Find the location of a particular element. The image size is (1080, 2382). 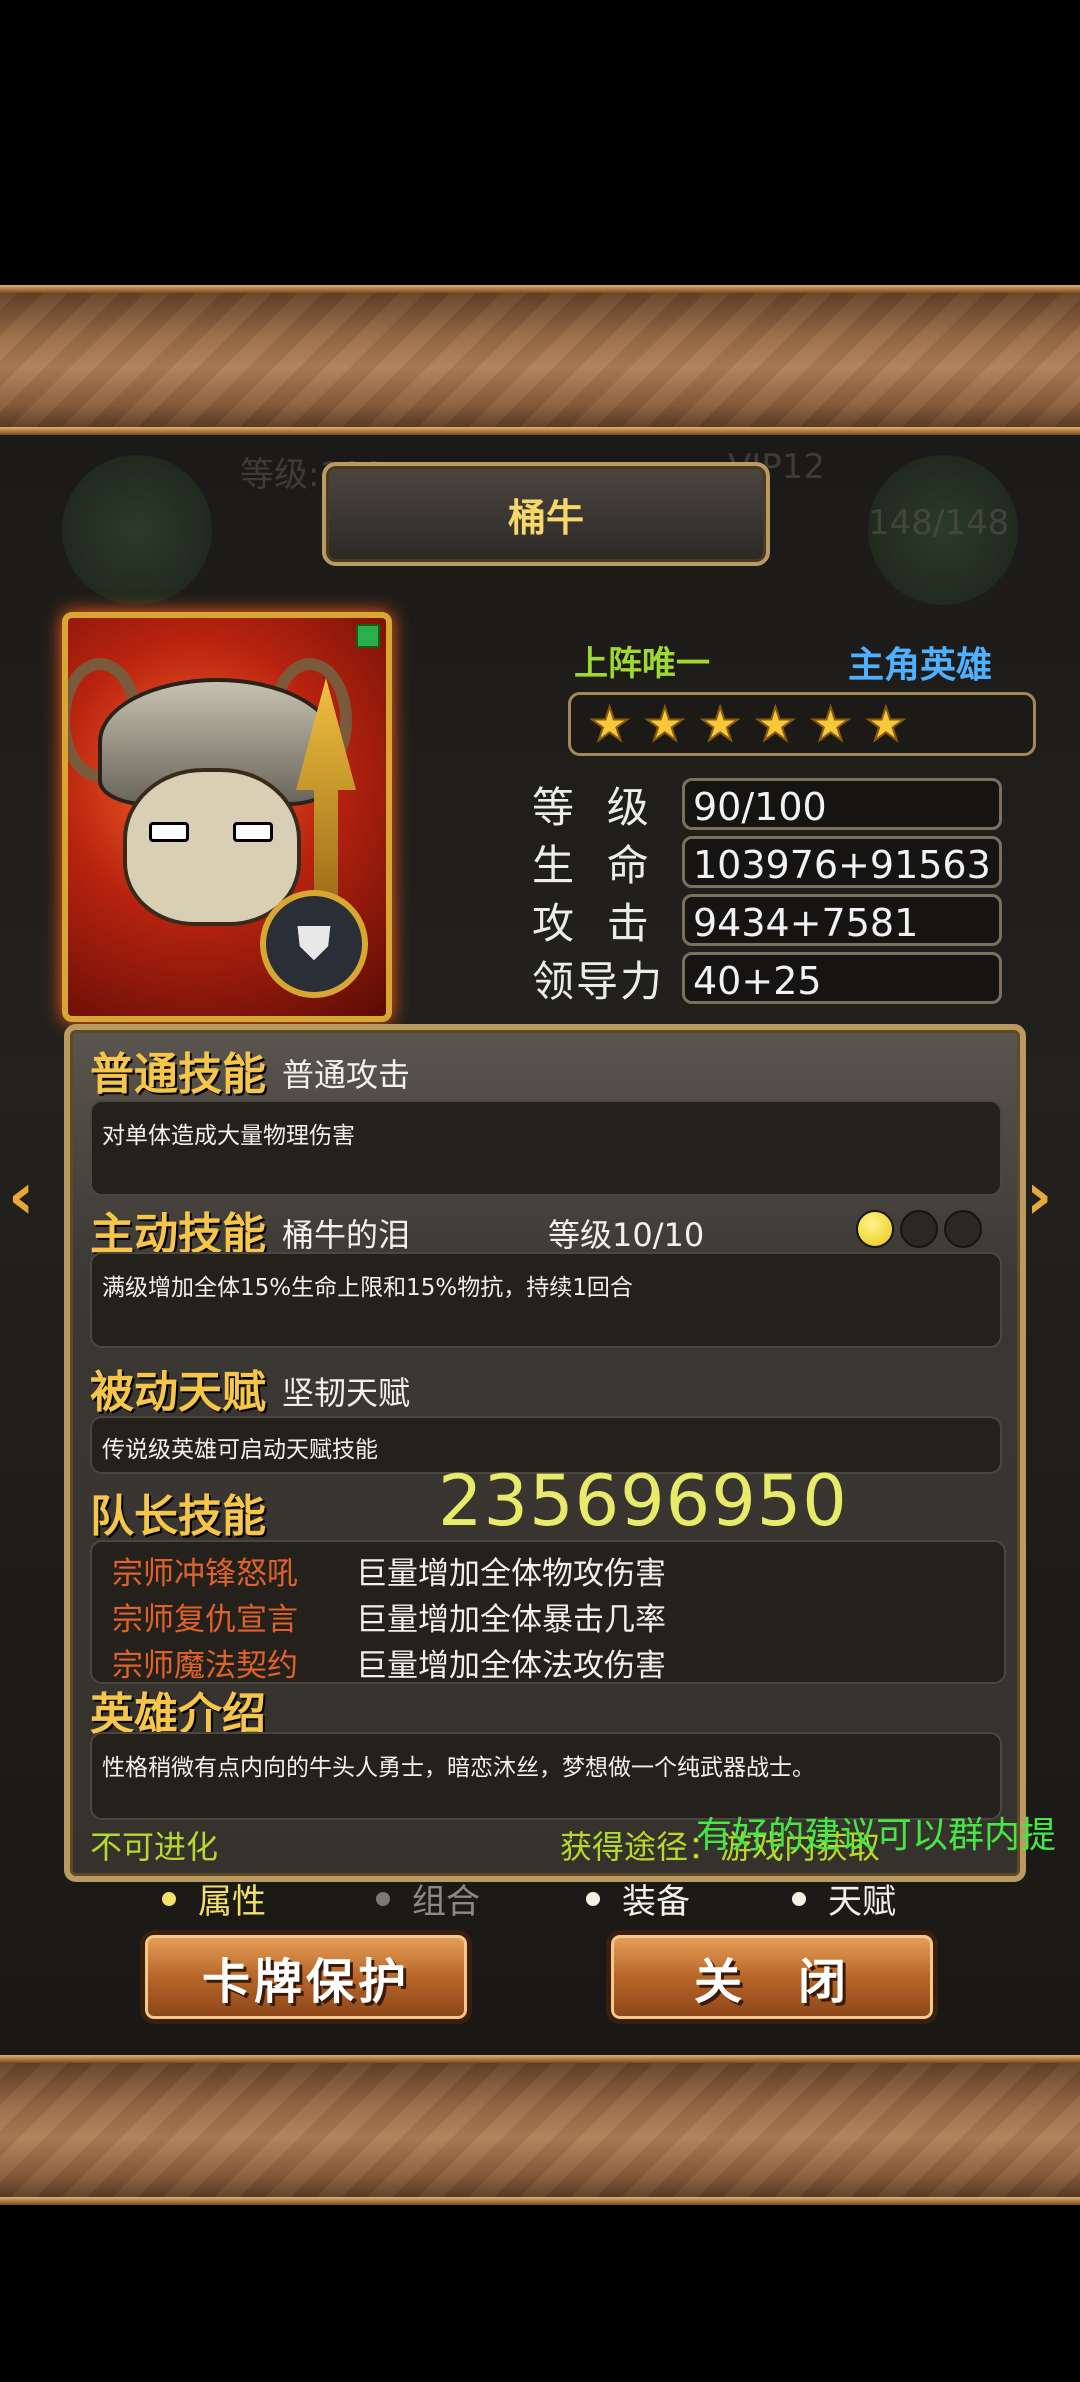

next-hero-arrow: › is located at coordinates (1039, 1197).